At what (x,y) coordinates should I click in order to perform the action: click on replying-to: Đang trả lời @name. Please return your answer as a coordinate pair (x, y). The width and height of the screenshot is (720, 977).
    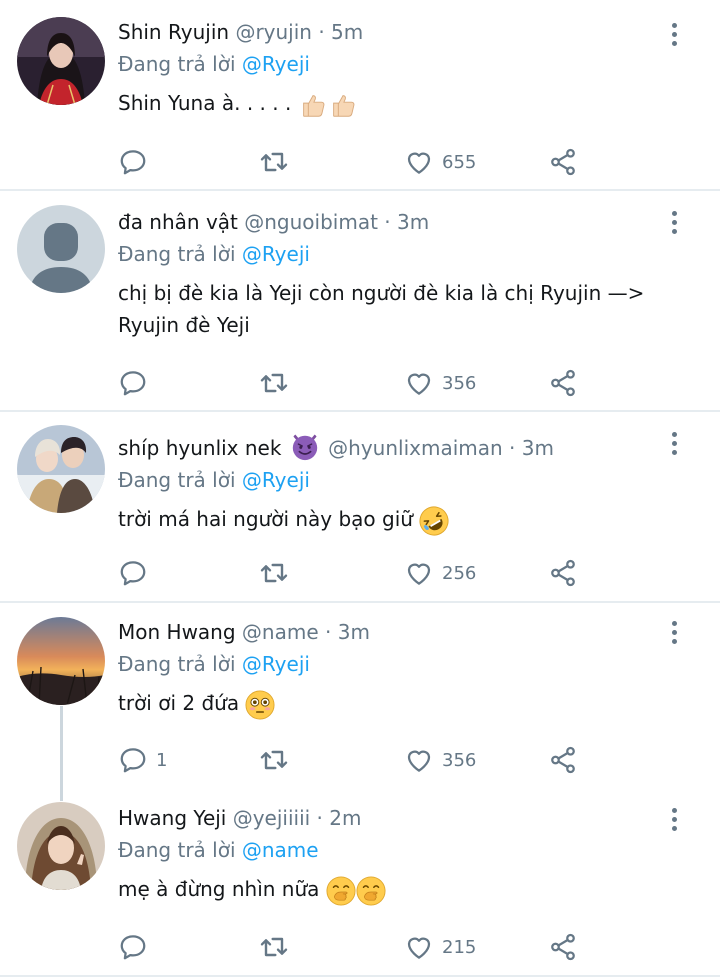
    Looking at the image, I should click on (389, 850).